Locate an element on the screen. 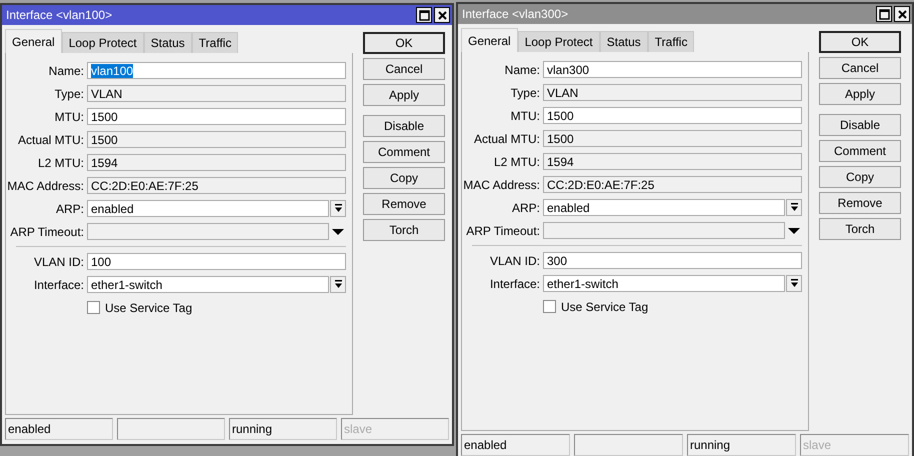  input-field: vlan100 is located at coordinates (216, 70).